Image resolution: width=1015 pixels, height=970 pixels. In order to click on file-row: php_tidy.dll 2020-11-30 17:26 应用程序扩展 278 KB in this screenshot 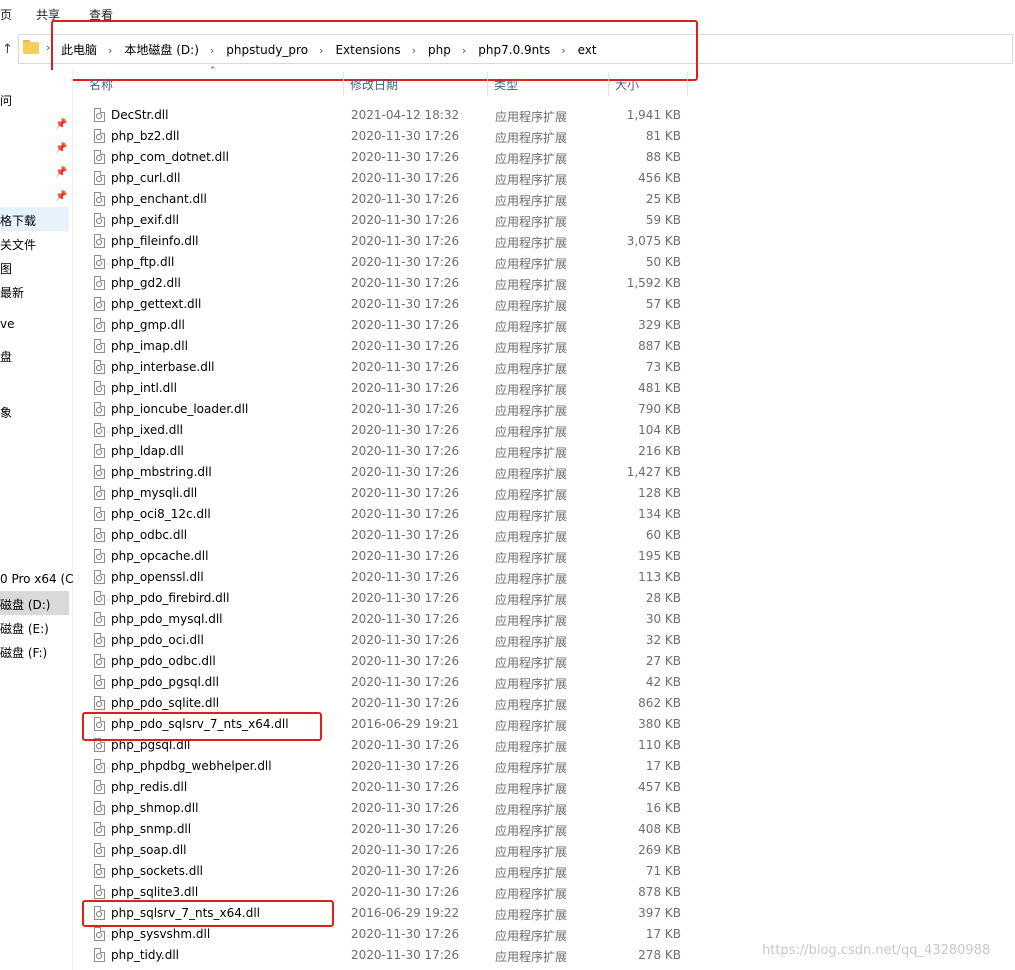, I will do `click(387, 955)`.